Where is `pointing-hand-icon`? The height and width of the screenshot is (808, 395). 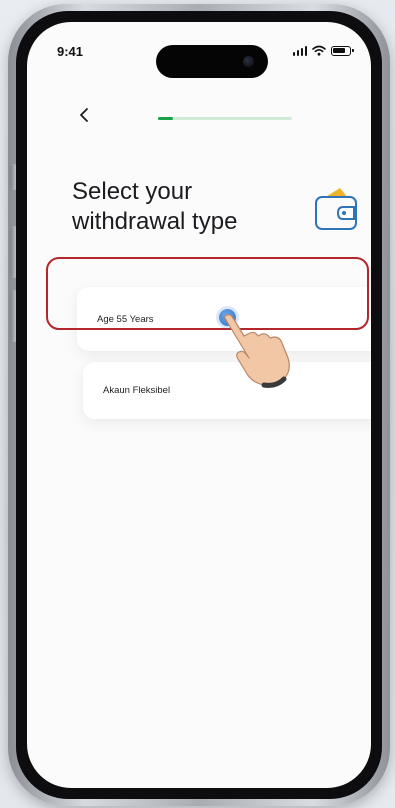
pointing-hand-icon is located at coordinates (257, 351).